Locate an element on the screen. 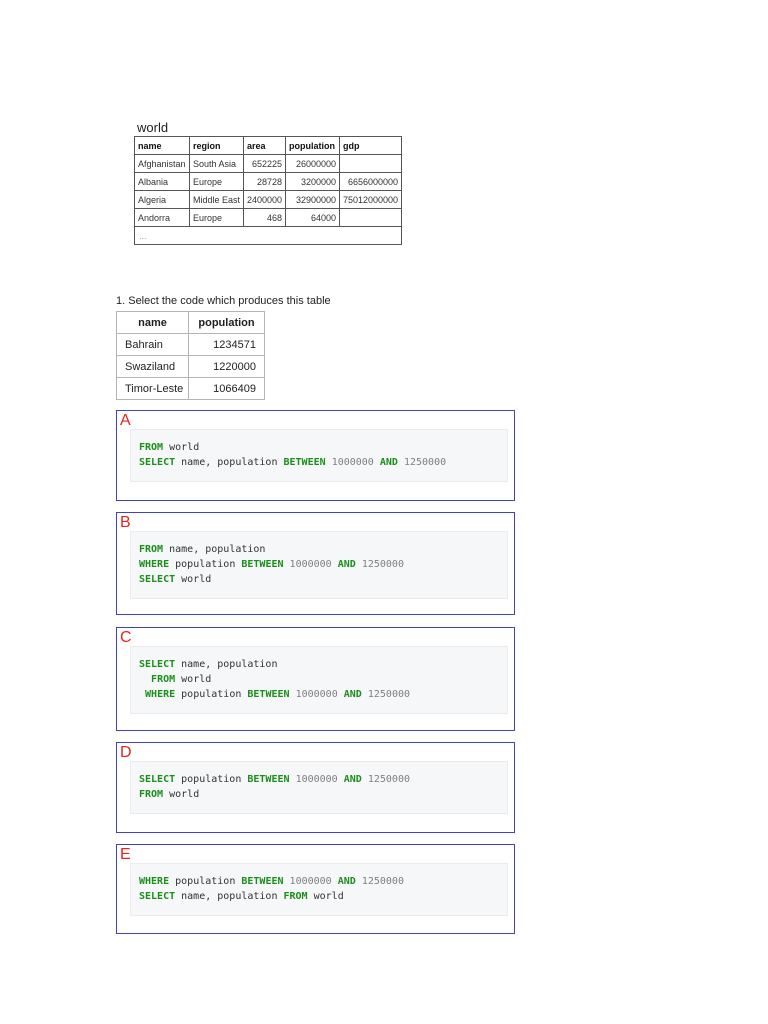 The height and width of the screenshot is (1024, 768). cell-name: Afghanistan is located at coordinates (162, 163).